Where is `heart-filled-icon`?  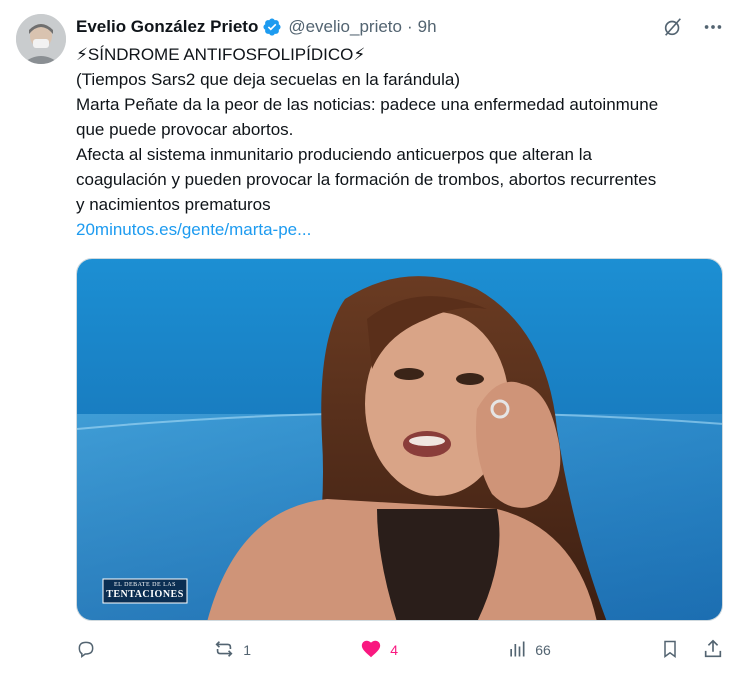
heart-filled-icon is located at coordinates (371, 650).